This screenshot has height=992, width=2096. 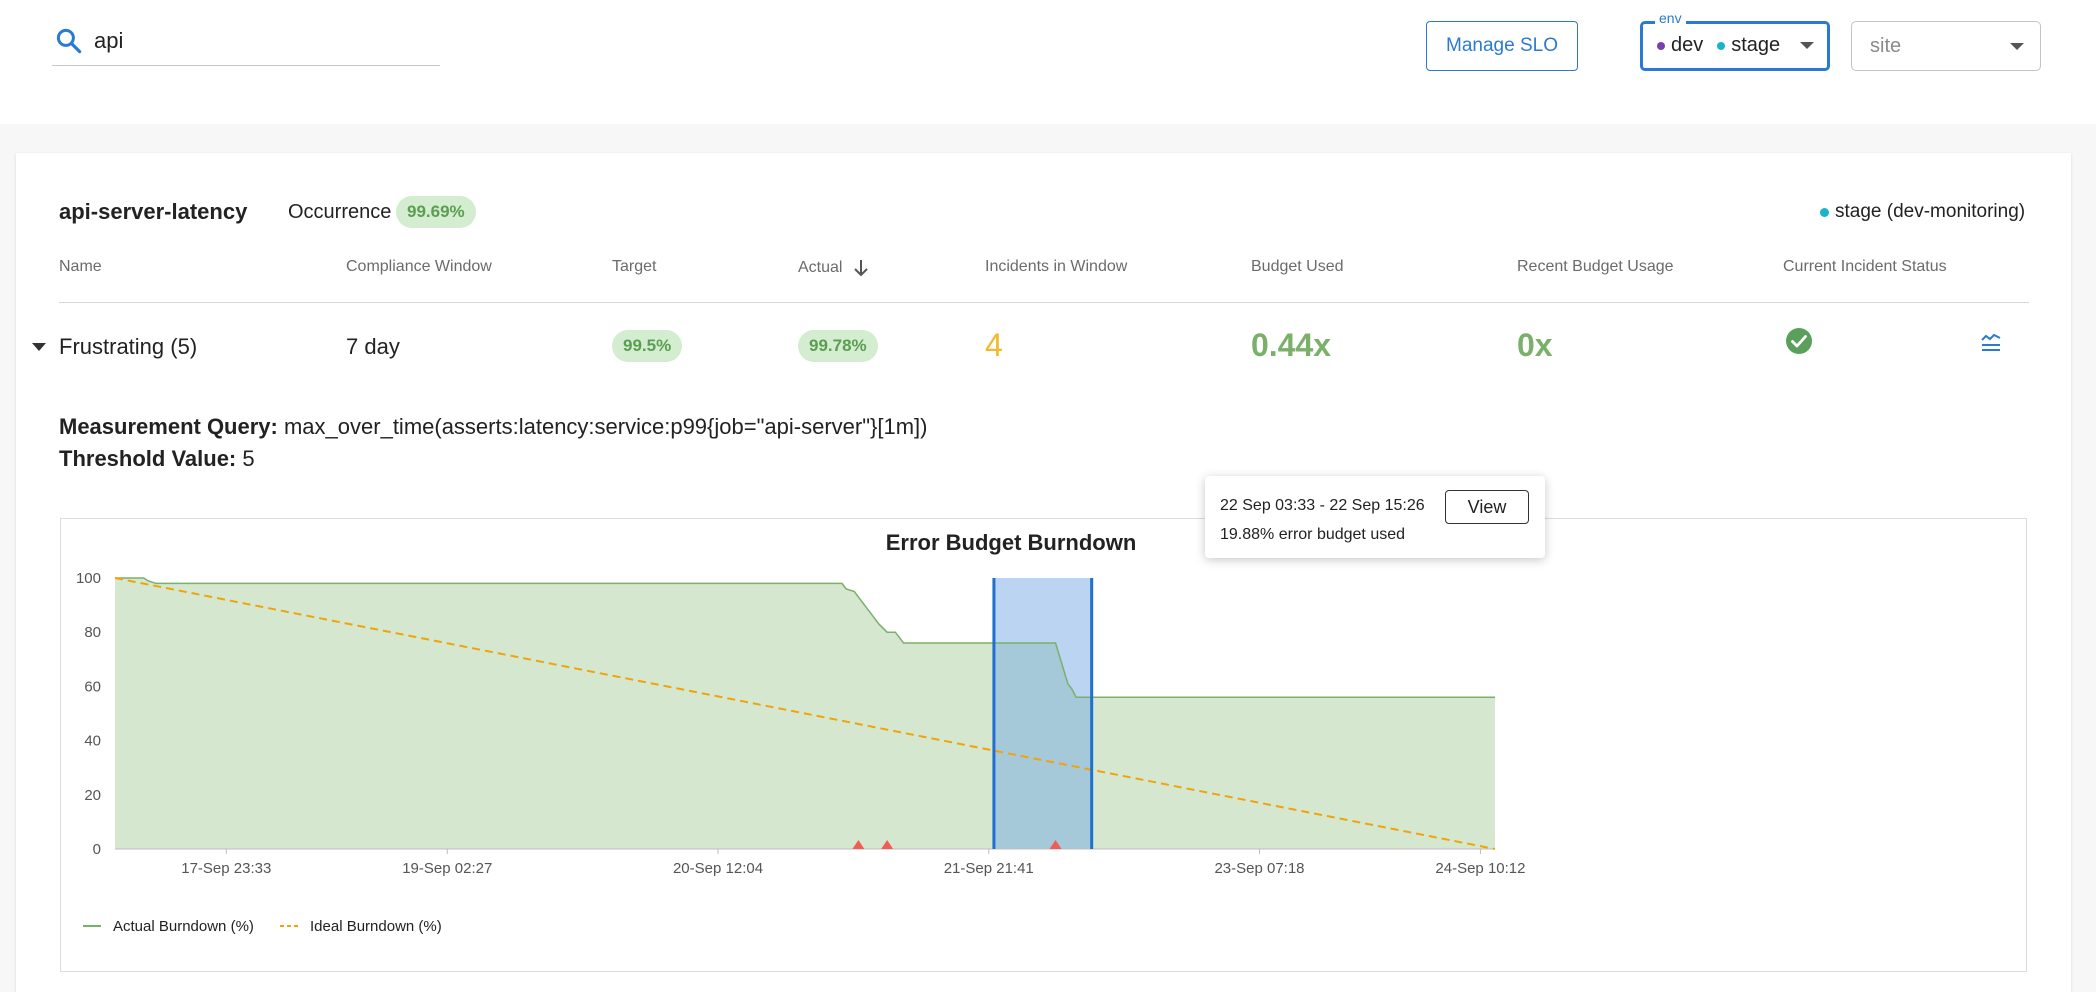 I want to click on tooltip-budget-used: 19.88% error budget used, so click(x=1313, y=534).